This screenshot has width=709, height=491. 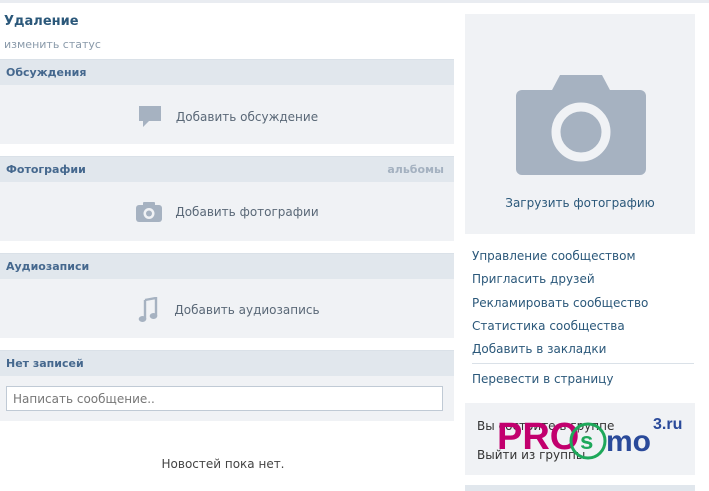 I want to click on invite-friends-link: Пригласить друзей, so click(x=560, y=282).